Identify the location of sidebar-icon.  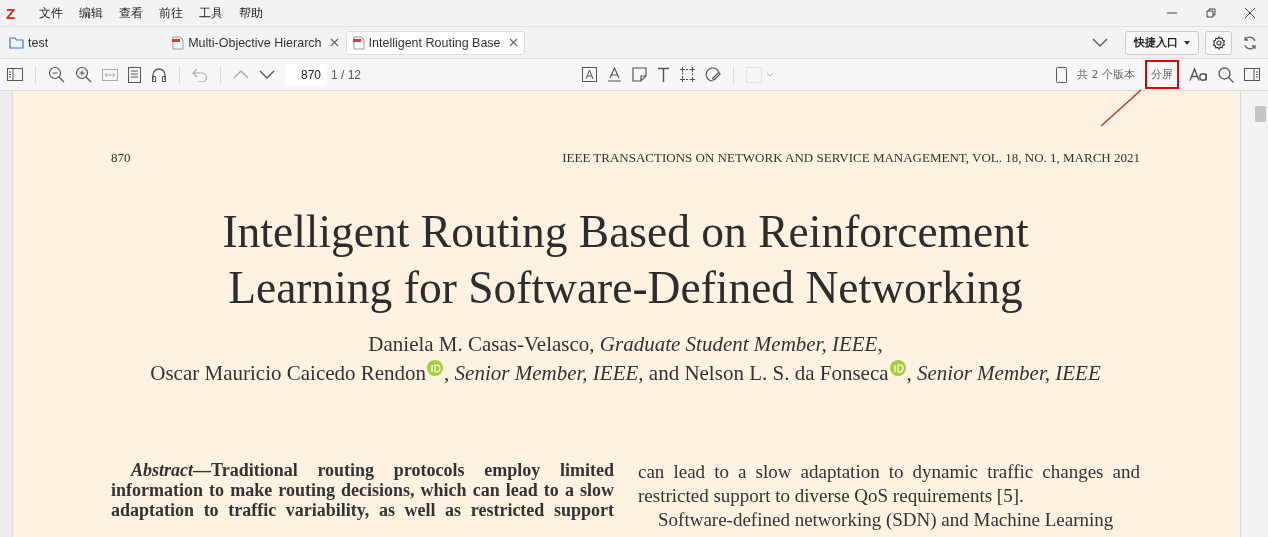
(15, 74).